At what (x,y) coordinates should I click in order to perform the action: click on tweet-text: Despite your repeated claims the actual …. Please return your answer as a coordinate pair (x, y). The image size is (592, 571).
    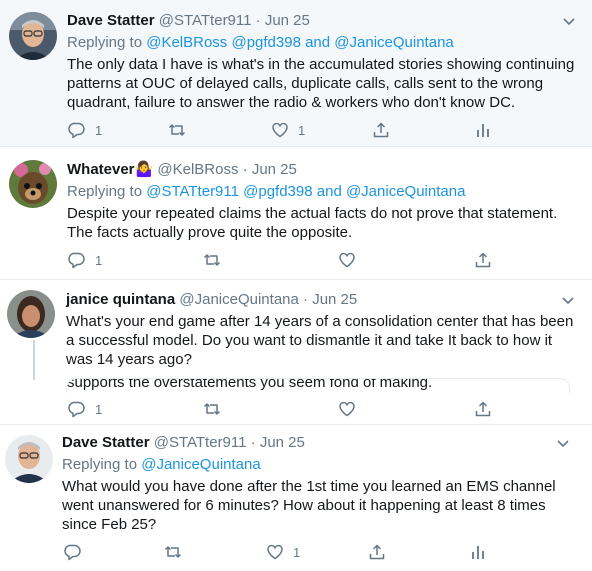
    Looking at the image, I should click on (312, 223).